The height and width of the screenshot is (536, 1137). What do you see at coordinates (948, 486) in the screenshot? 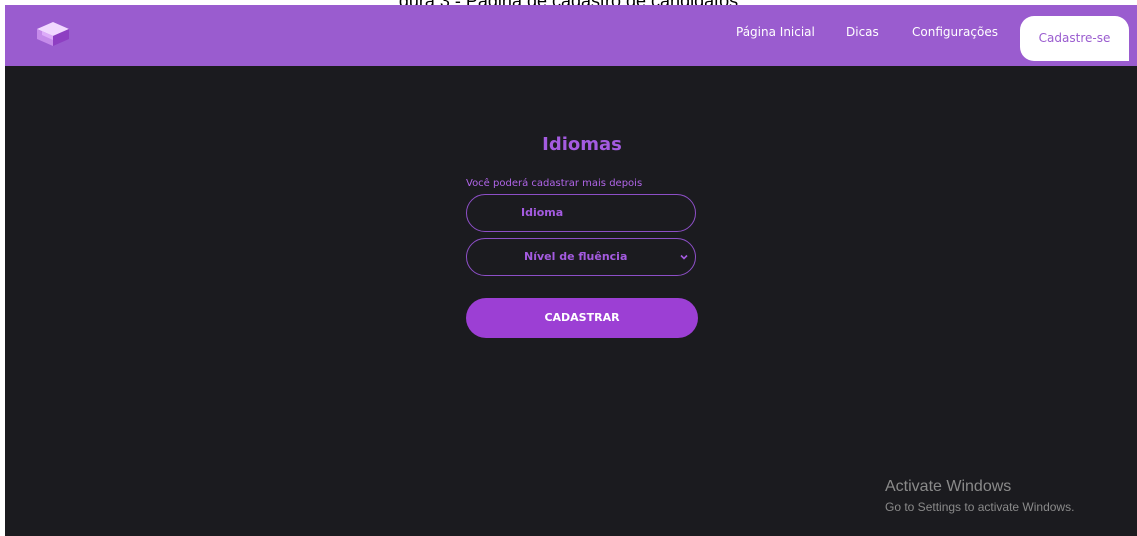
I see `activation-watermark-title: Activate Windows` at bounding box center [948, 486].